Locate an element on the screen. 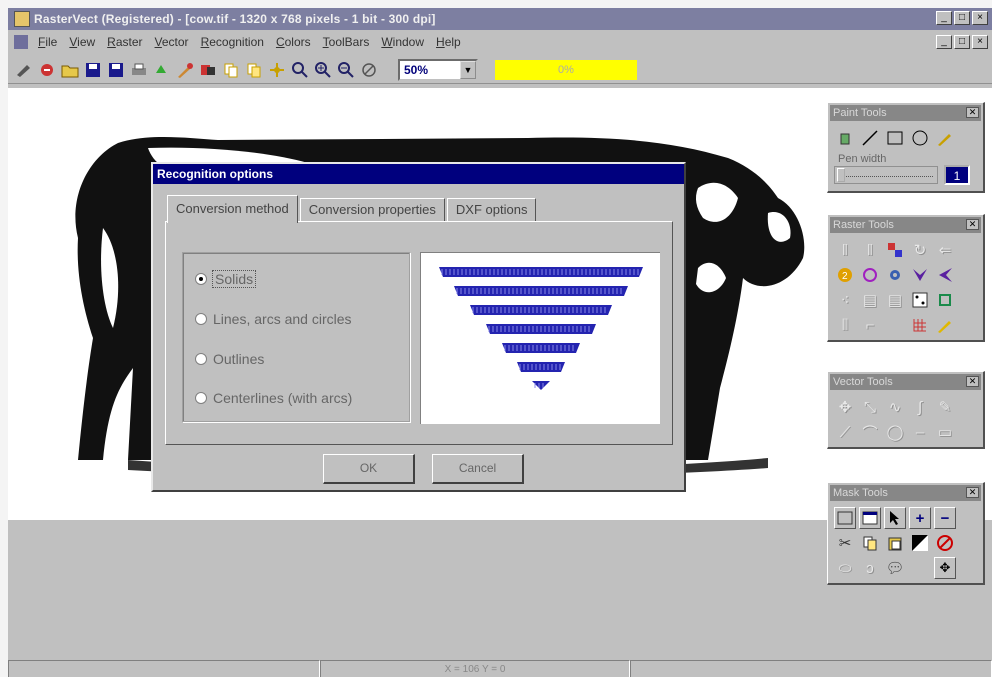  menu-view: View is located at coordinates (82, 42).